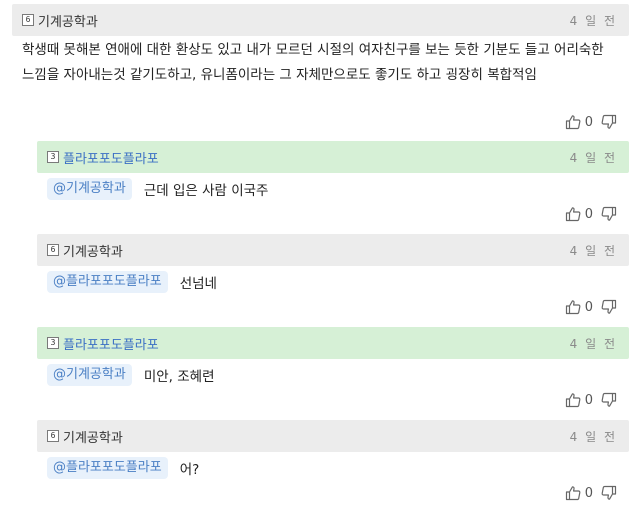  Describe the element at coordinates (332, 189) in the screenshot. I see `comment-body: @기계공학과 근데 입은 사람 이국주` at that location.